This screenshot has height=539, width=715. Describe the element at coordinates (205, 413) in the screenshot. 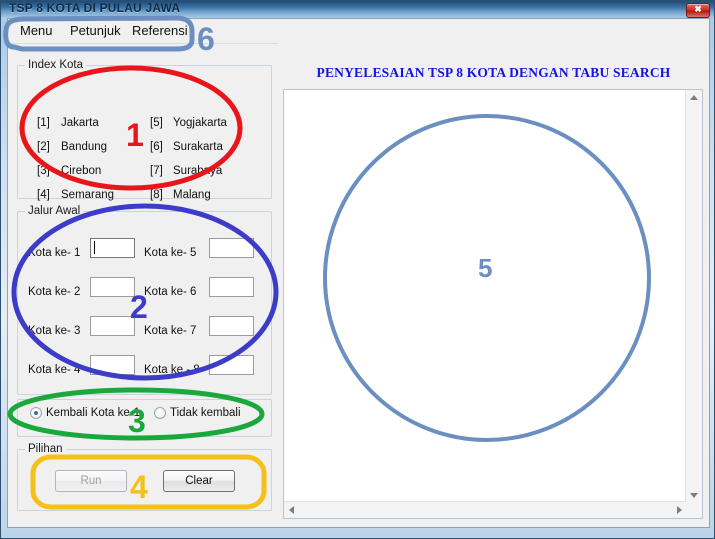

I see `radio-tidak-kembali-label: Tidak kembali` at that location.